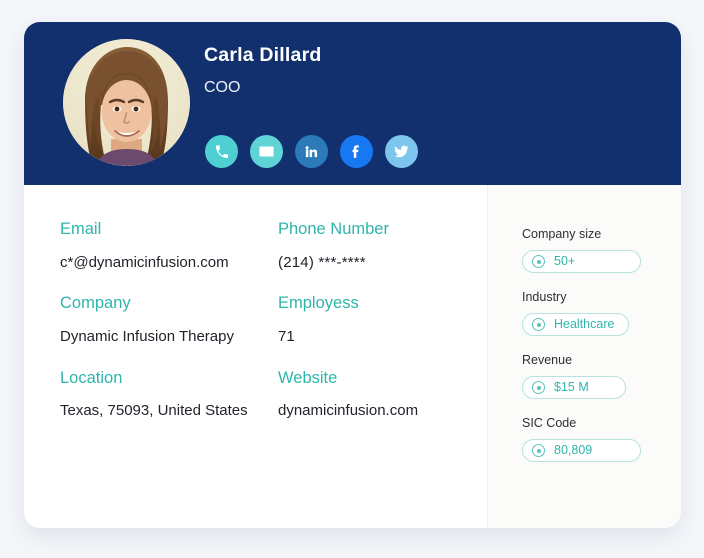 The image size is (704, 558). I want to click on social-link-email, so click(266, 151).